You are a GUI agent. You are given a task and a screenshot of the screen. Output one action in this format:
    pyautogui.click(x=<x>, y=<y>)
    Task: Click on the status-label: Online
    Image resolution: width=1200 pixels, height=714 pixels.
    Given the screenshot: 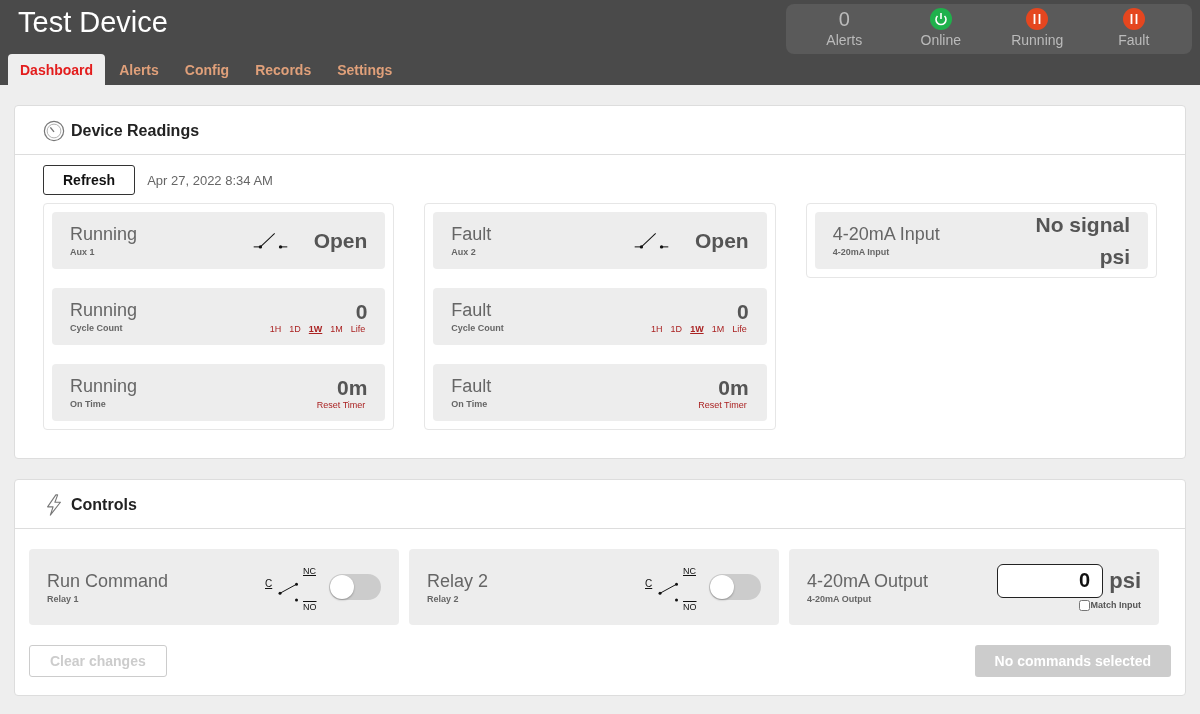 What is the action you would take?
    pyautogui.click(x=940, y=40)
    